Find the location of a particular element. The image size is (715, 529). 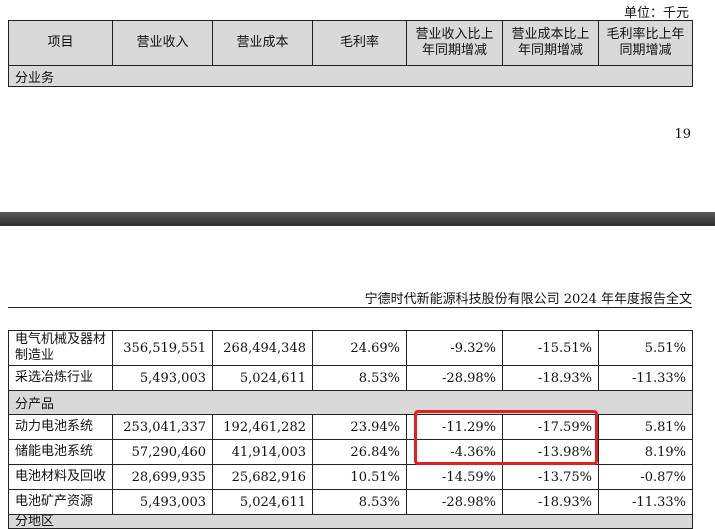

cell-margin-change: -0.87% is located at coordinates (645, 477).